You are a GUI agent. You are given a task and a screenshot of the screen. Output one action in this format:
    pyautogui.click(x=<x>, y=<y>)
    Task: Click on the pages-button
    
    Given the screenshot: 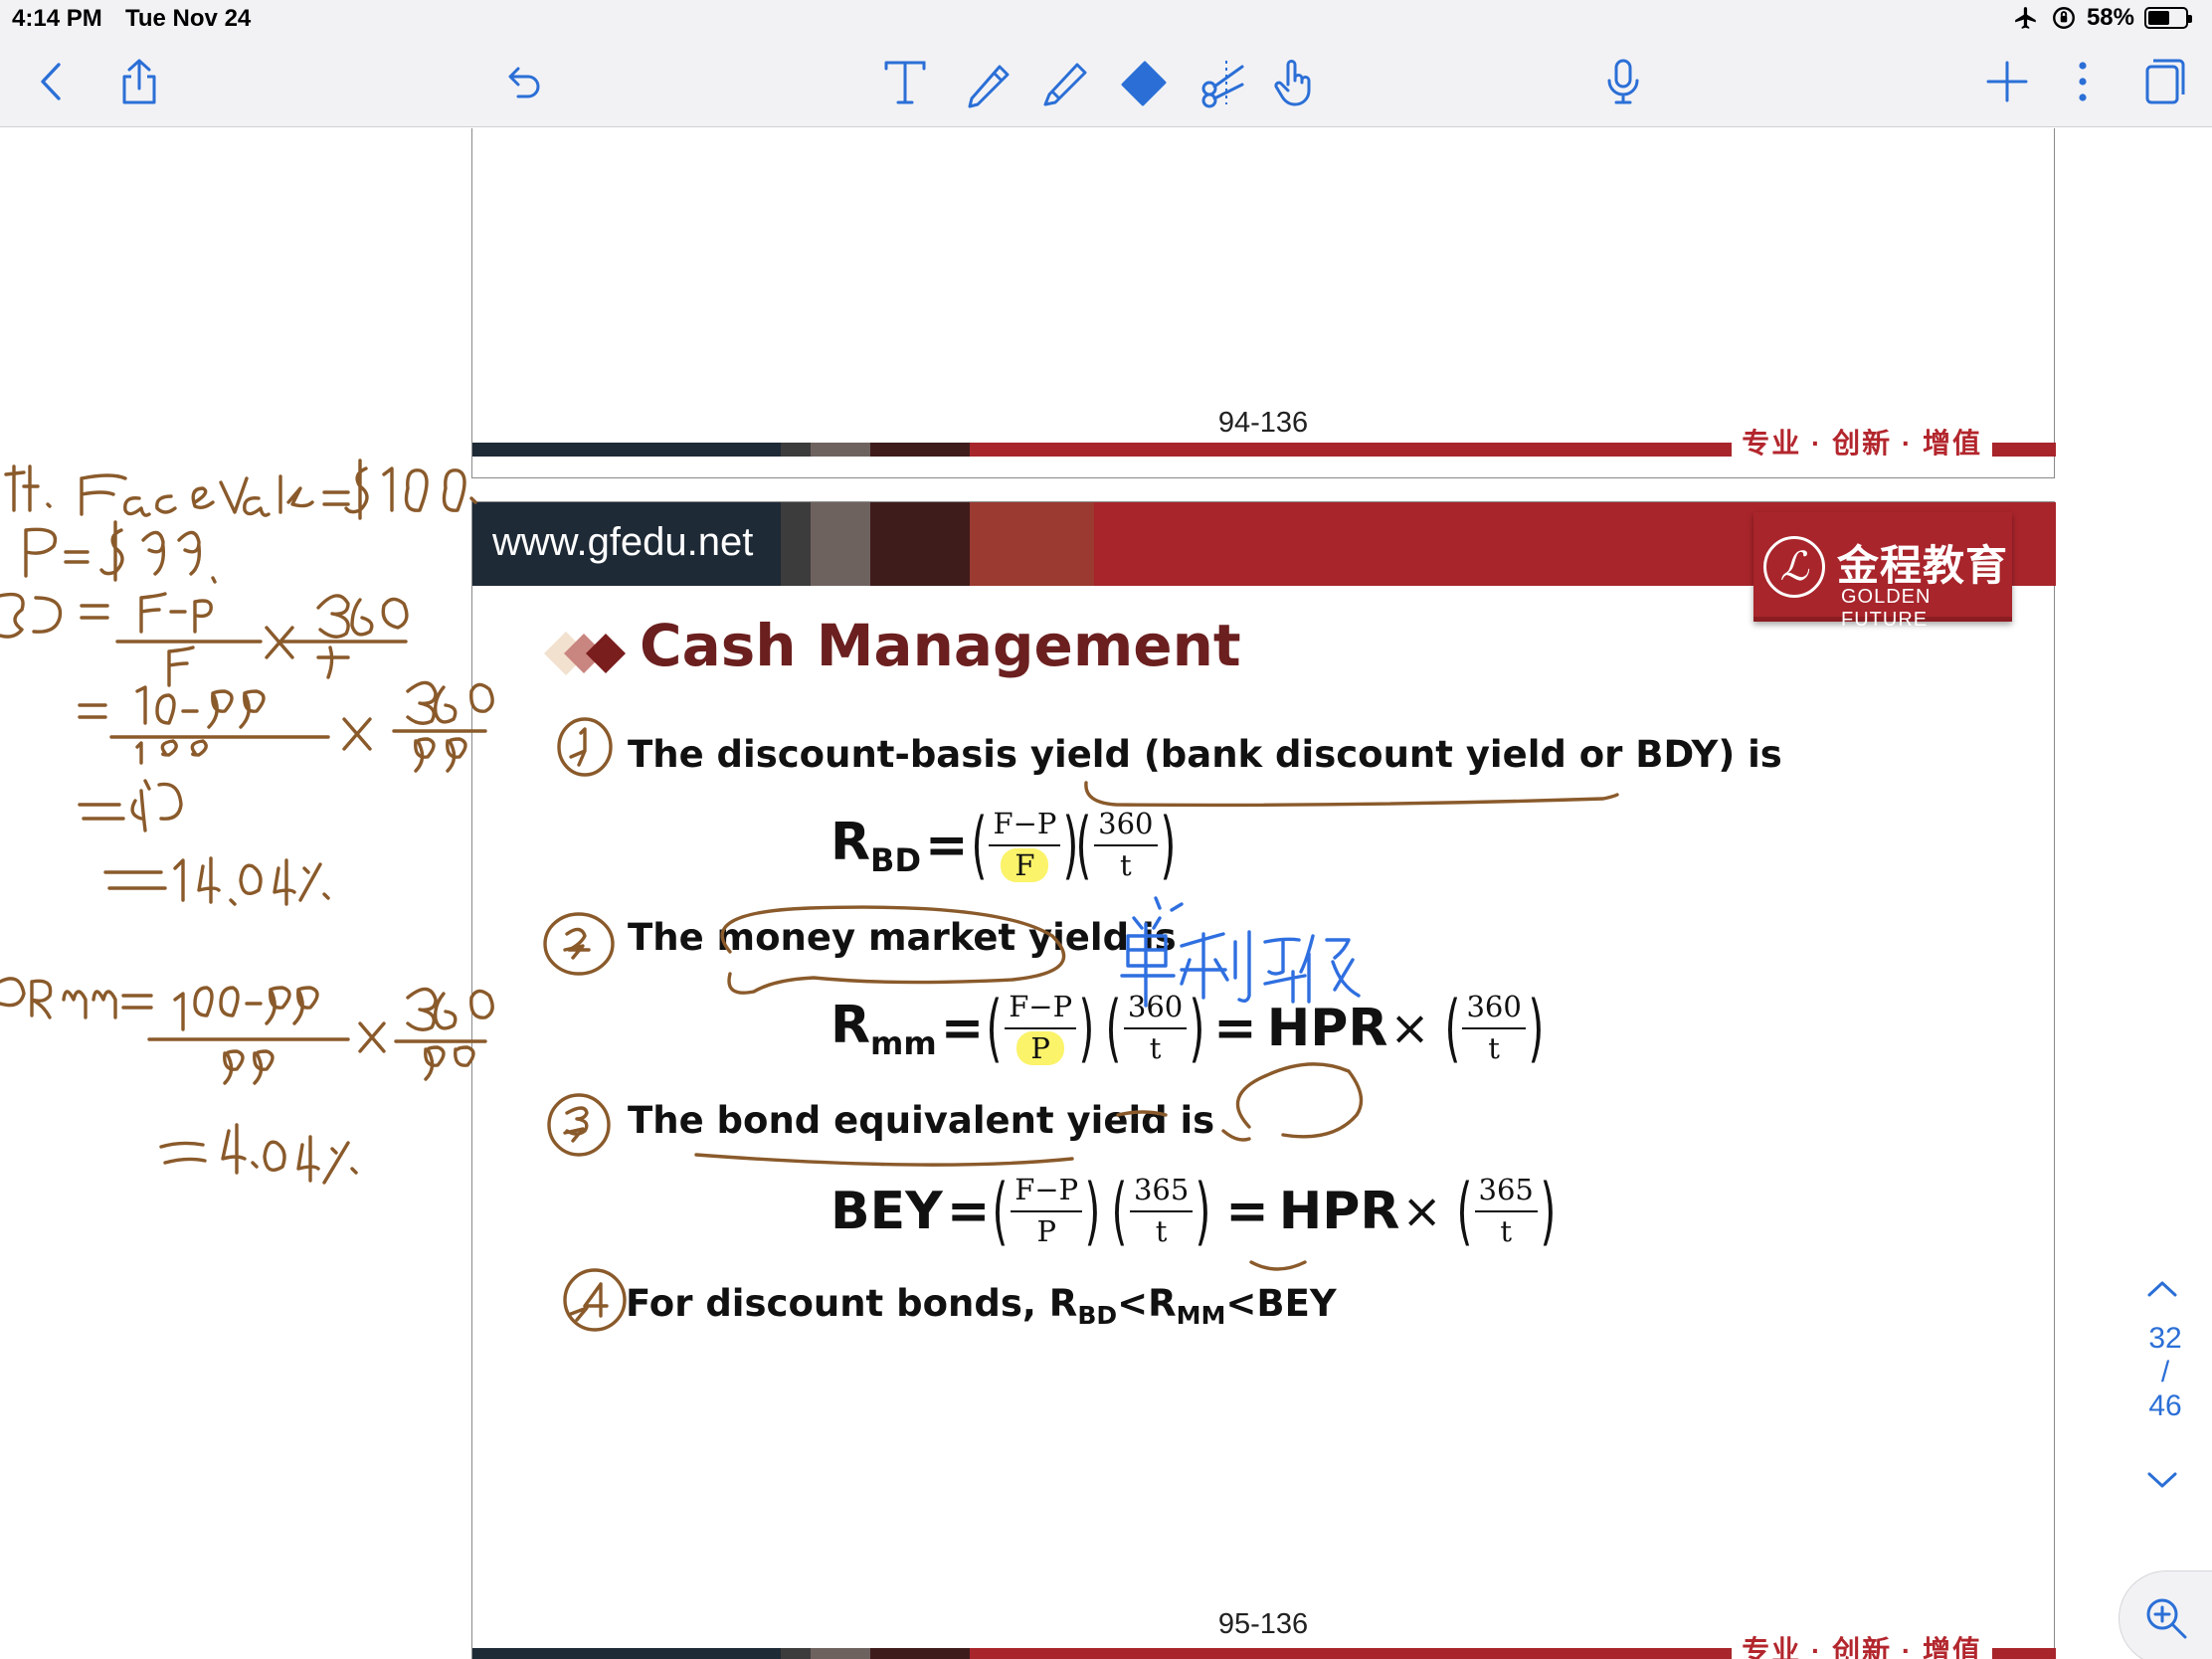 What is the action you would take?
    pyautogui.click(x=2162, y=81)
    